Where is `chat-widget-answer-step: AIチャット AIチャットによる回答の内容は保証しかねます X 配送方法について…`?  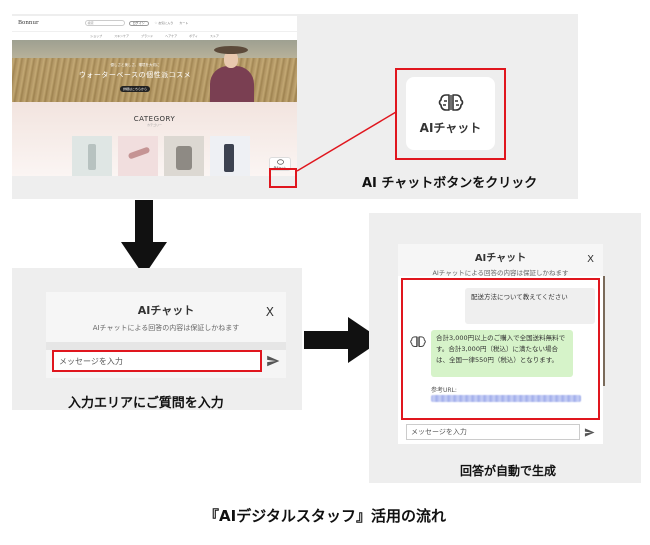 chat-widget-answer-step: AIチャット AIチャットによる回答の内容は保証しかねます X 配送方法について… is located at coordinates (500, 344).